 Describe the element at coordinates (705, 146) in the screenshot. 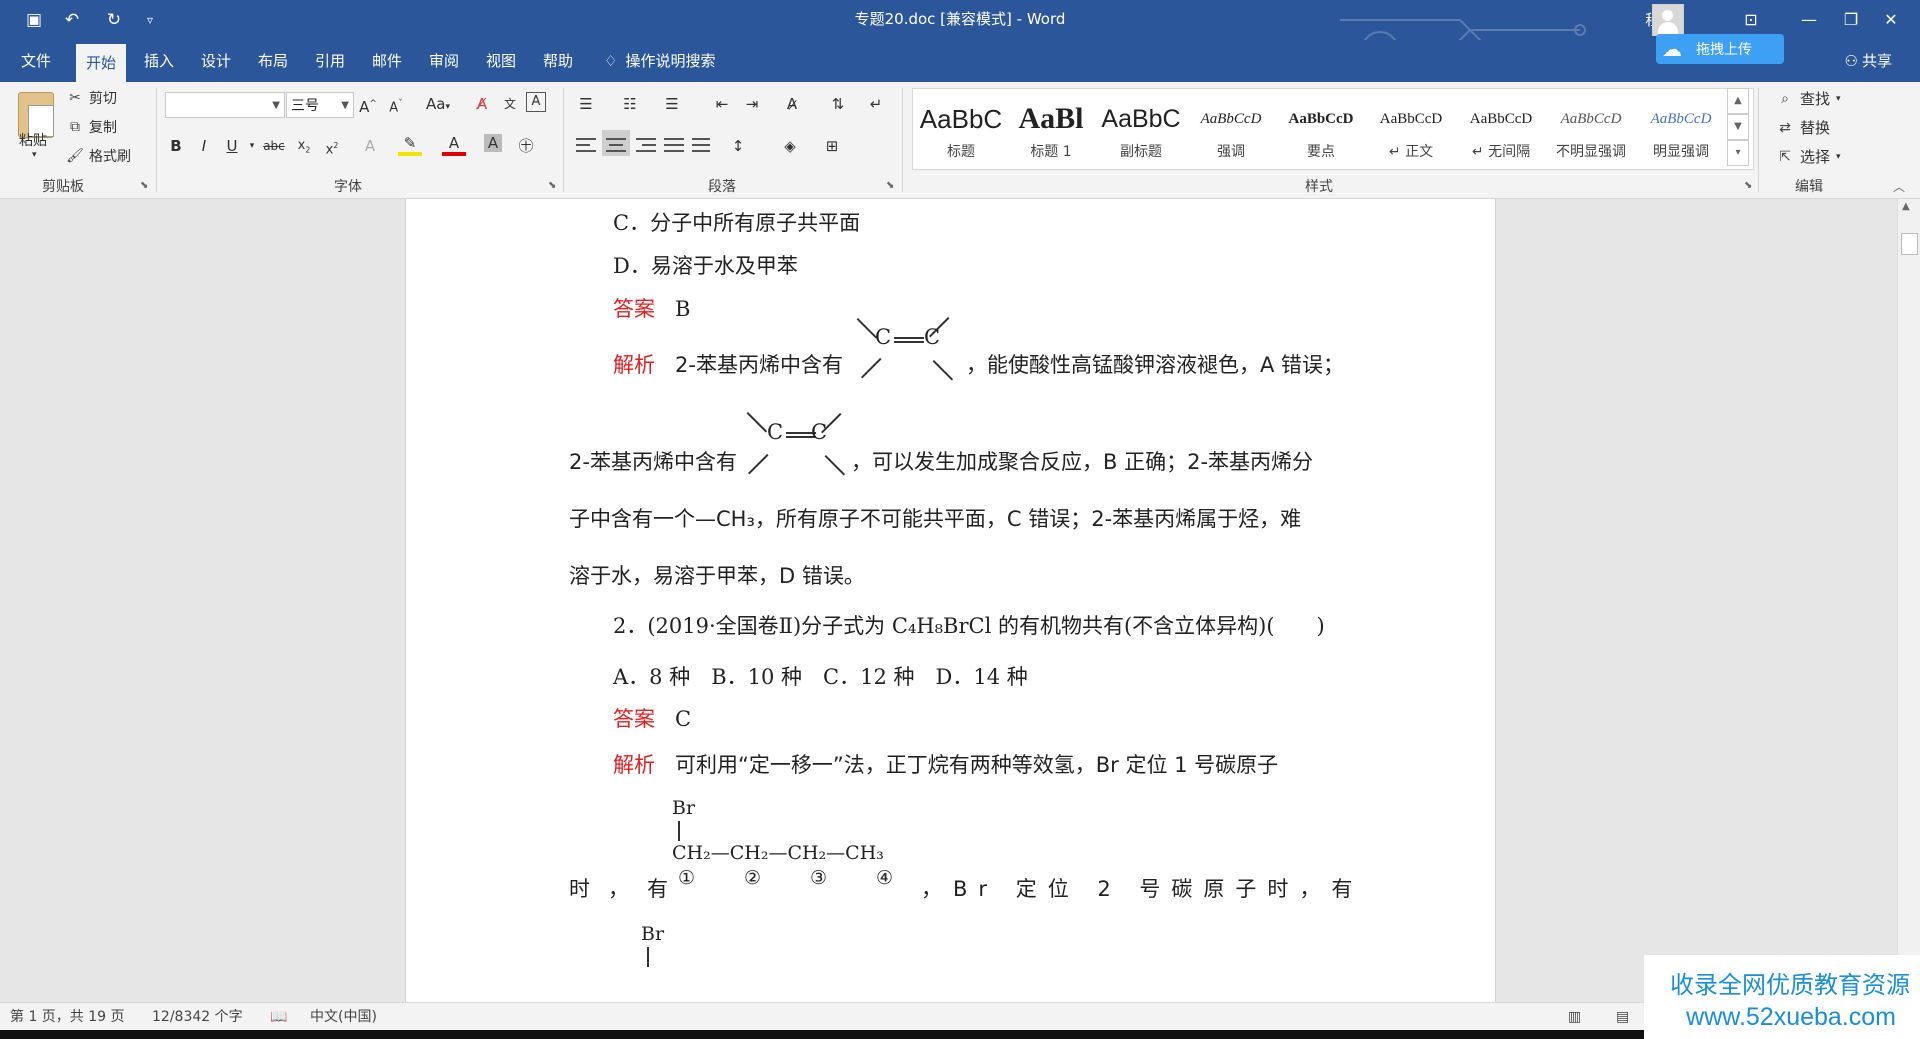

I see `distributed-icon` at that location.